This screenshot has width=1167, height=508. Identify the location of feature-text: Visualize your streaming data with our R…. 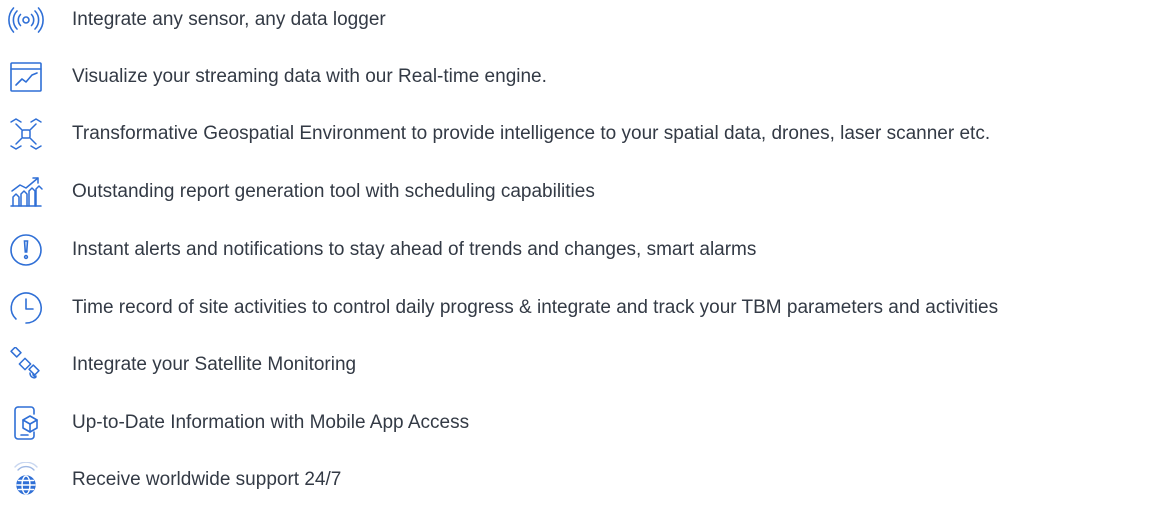
(309, 76).